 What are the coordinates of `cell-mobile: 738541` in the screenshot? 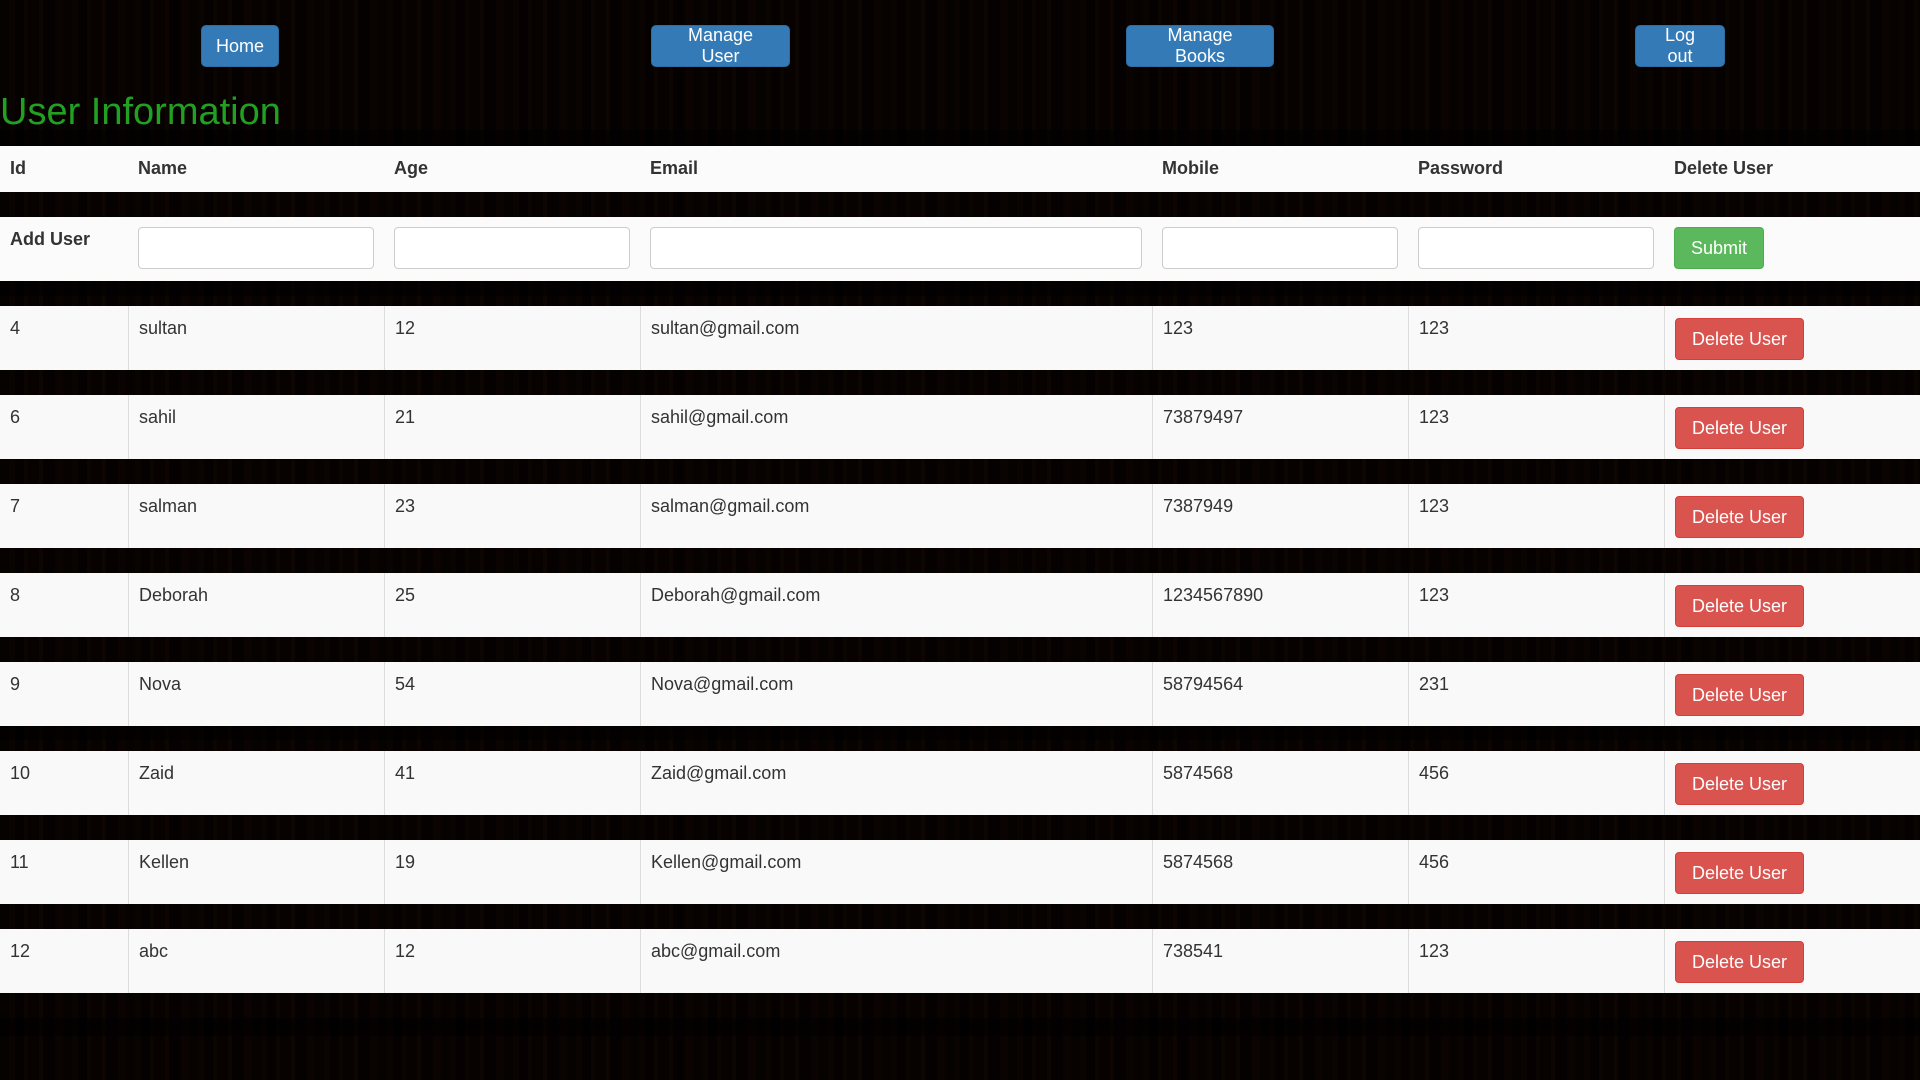 It's located at (1280, 961).